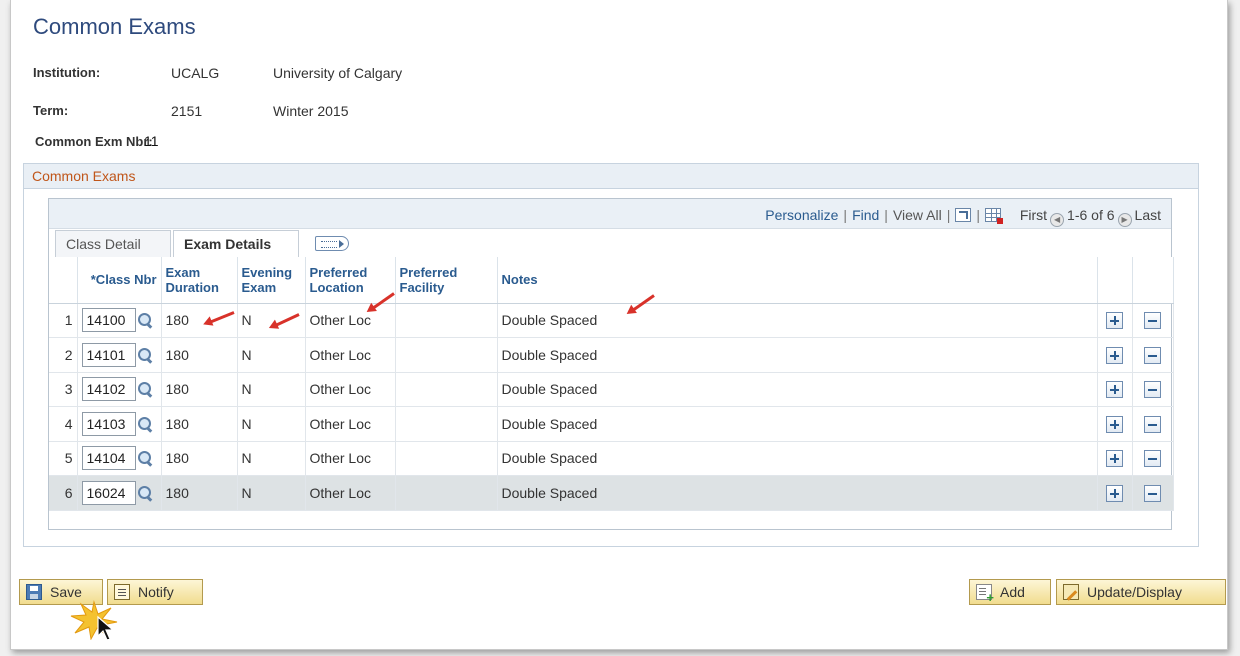 The height and width of the screenshot is (656, 1240). What do you see at coordinates (34, 592) in the screenshot?
I see `save-icon` at bounding box center [34, 592].